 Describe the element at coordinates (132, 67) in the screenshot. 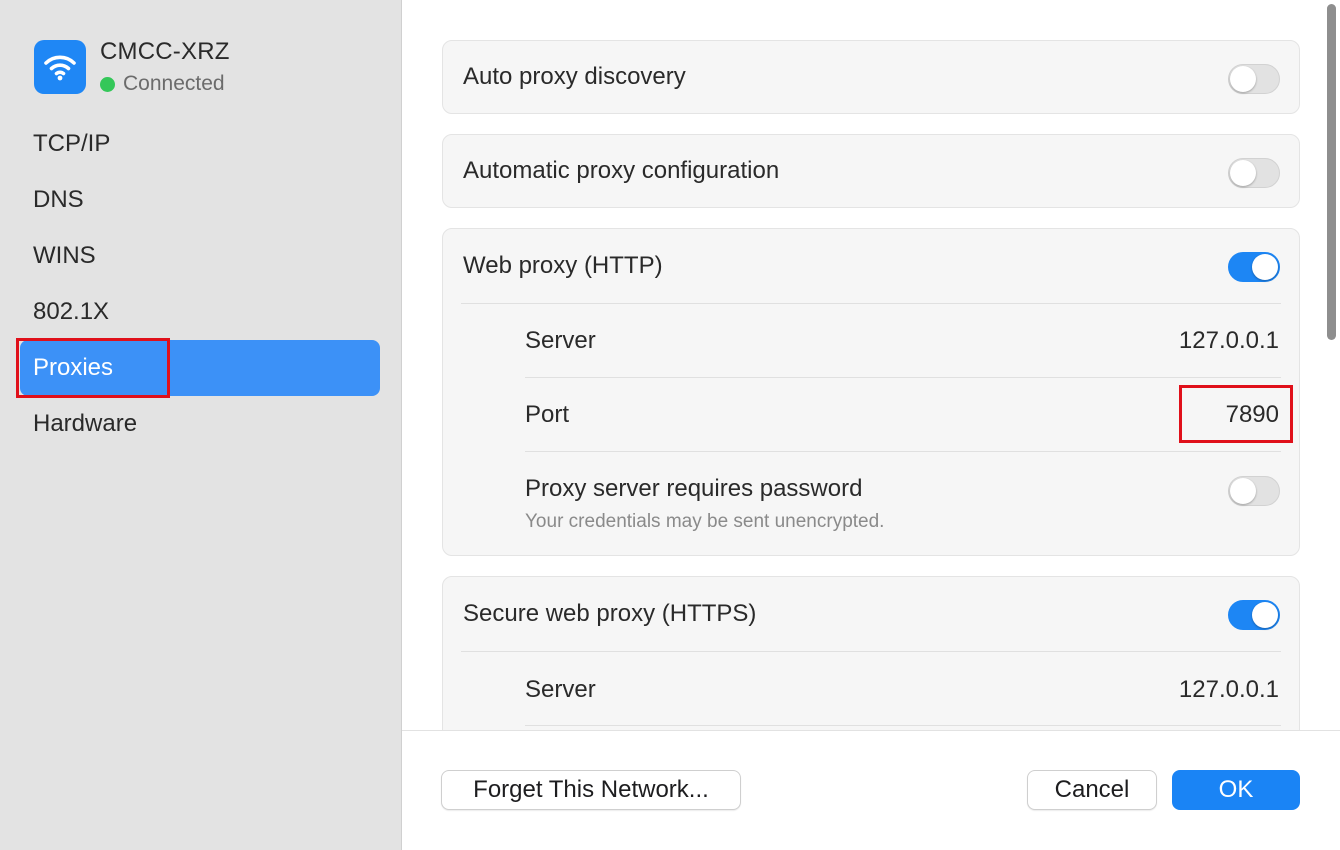

I see `network-header: CMCC-XRZ Connected` at that location.